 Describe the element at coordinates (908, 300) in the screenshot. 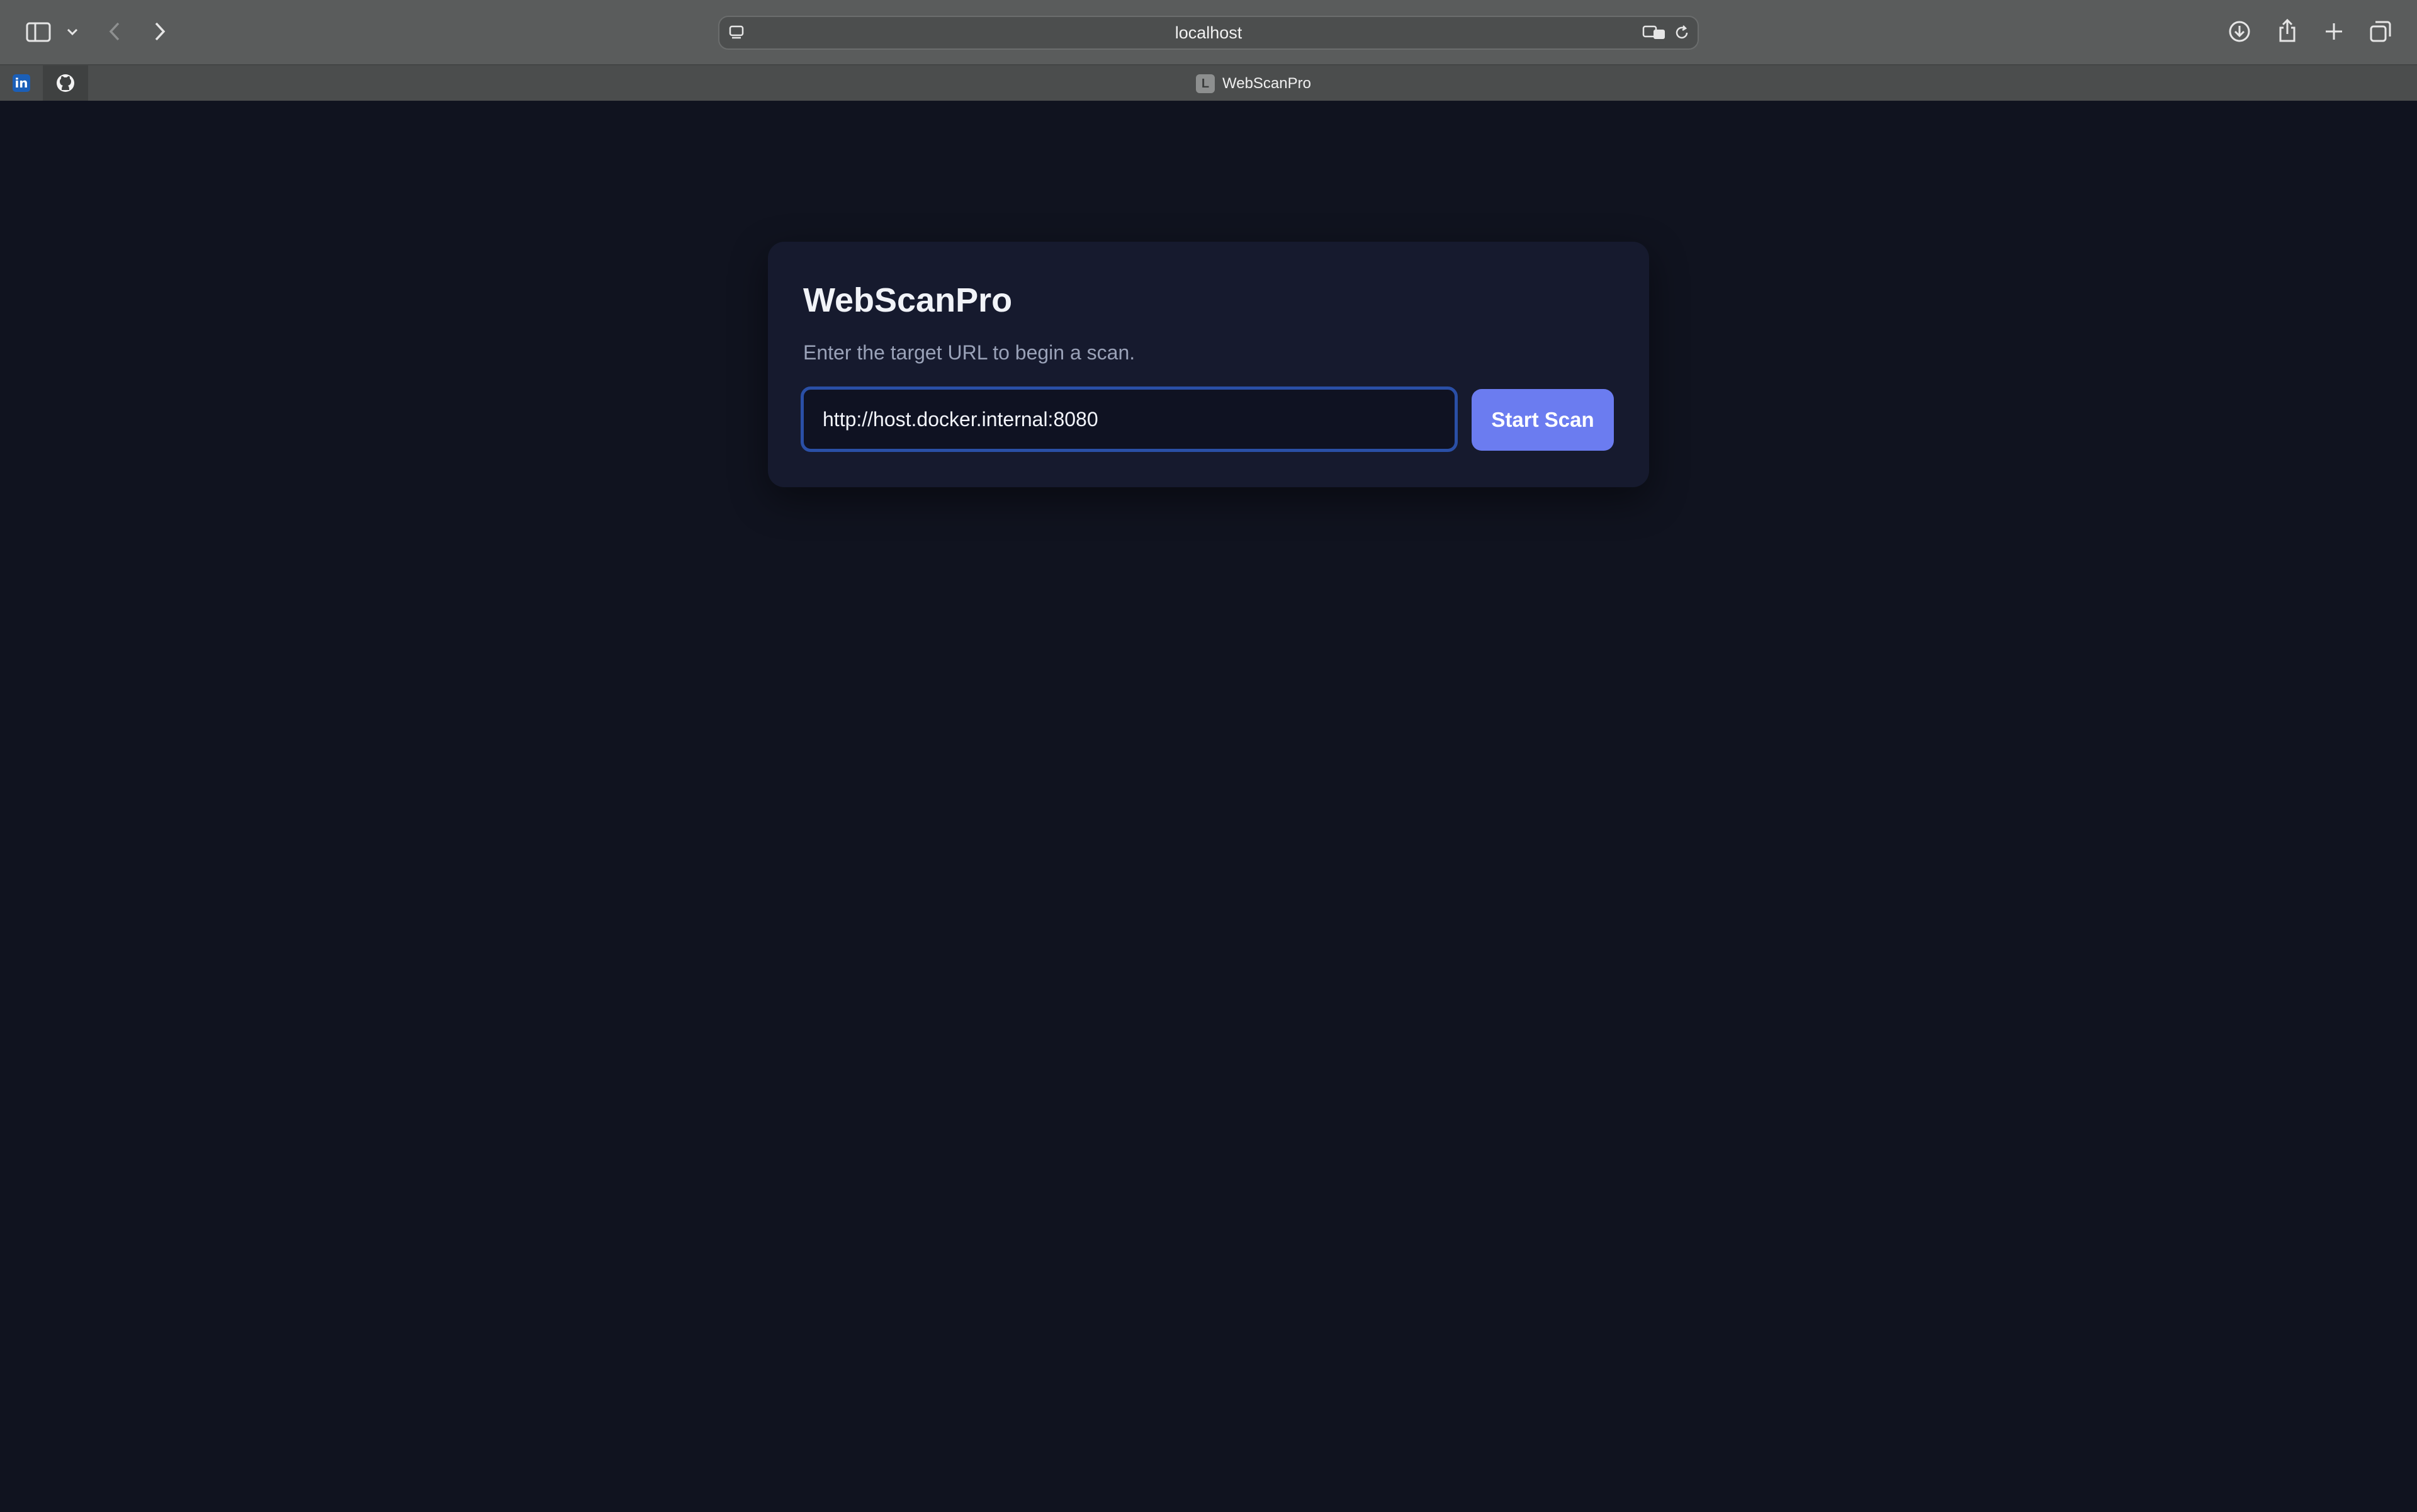

I see `page-title: WebScanPro` at that location.